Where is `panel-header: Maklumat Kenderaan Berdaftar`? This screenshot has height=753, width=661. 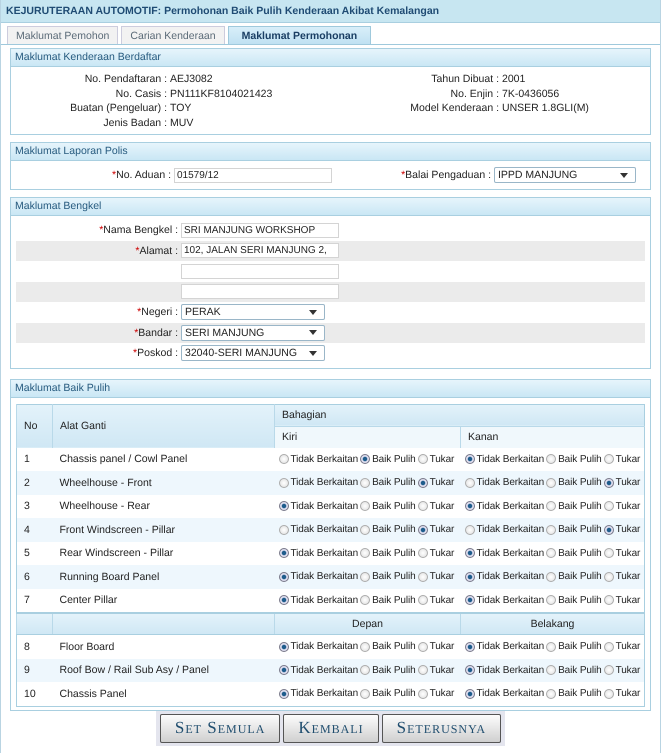 panel-header: Maklumat Kenderaan Berdaftar is located at coordinates (330, 58).